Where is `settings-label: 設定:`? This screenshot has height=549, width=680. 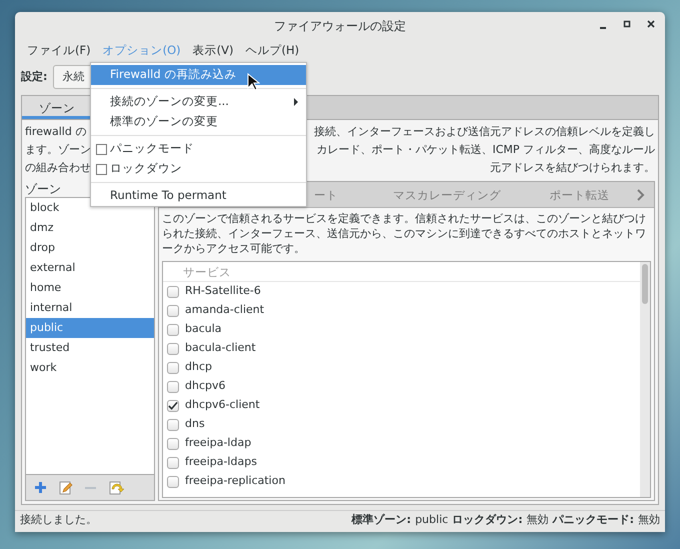 settings-label: 設定: is located at coordinates (34, 76).